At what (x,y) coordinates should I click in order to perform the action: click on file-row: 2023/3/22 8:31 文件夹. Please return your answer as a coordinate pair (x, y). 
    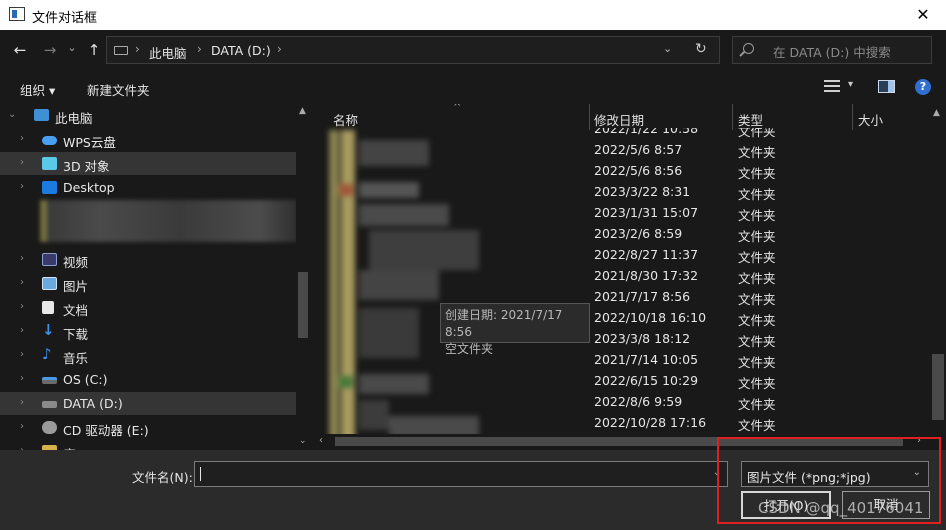
    Looking at the image, I should click on (623, 191).